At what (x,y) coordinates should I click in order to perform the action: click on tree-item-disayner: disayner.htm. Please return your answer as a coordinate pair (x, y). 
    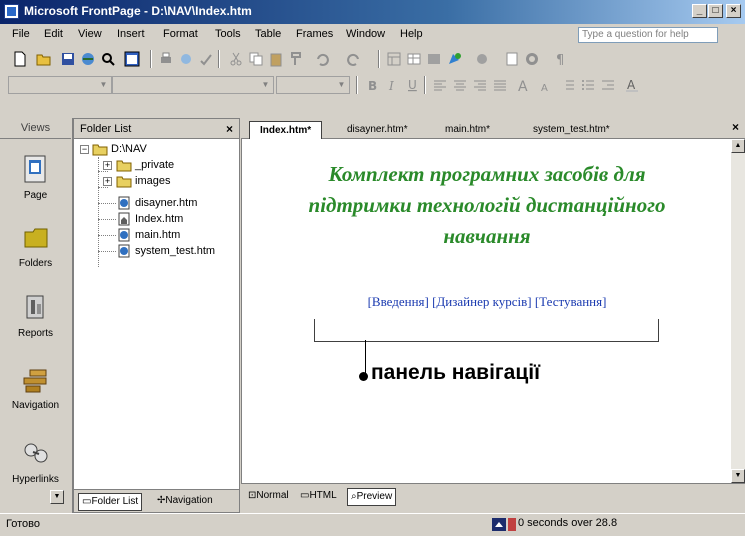
    Looking at the image, I should click on (156, 203).